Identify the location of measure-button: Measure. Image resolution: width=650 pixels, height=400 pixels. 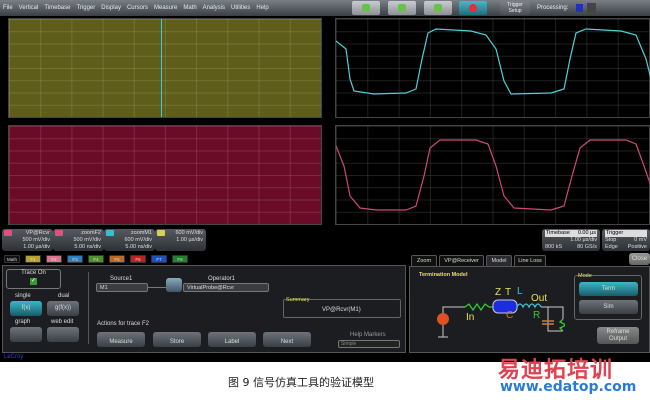
(121, 339).